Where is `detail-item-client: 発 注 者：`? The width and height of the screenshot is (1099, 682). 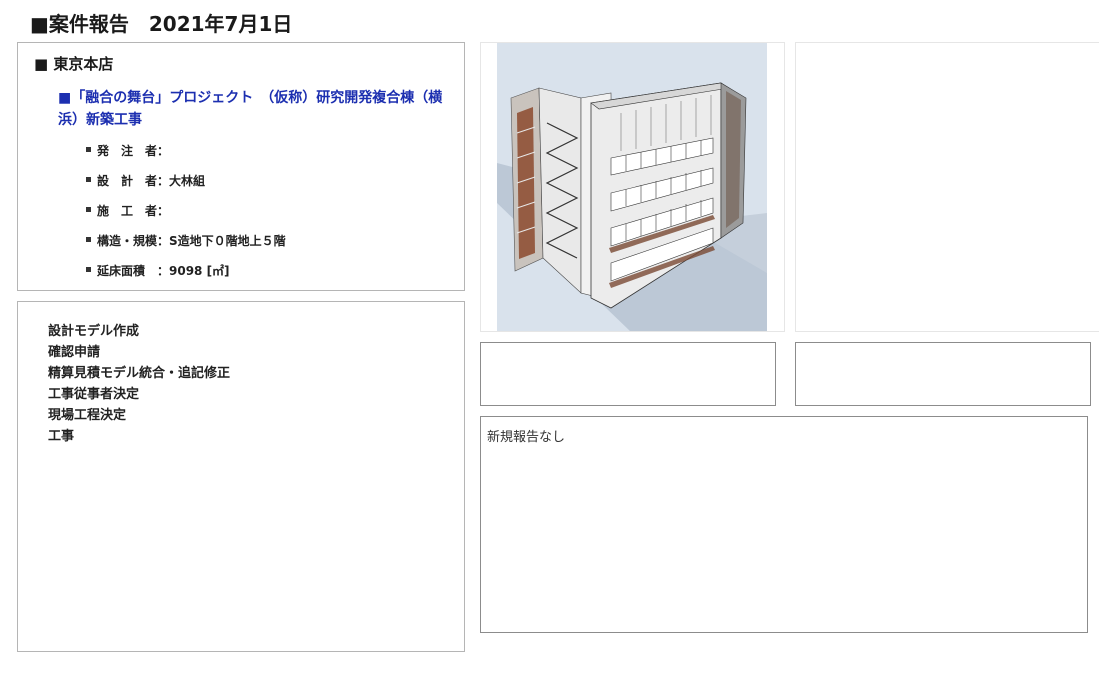 detail-item-client: 発 注 者： is located at coordinates (186, 157).